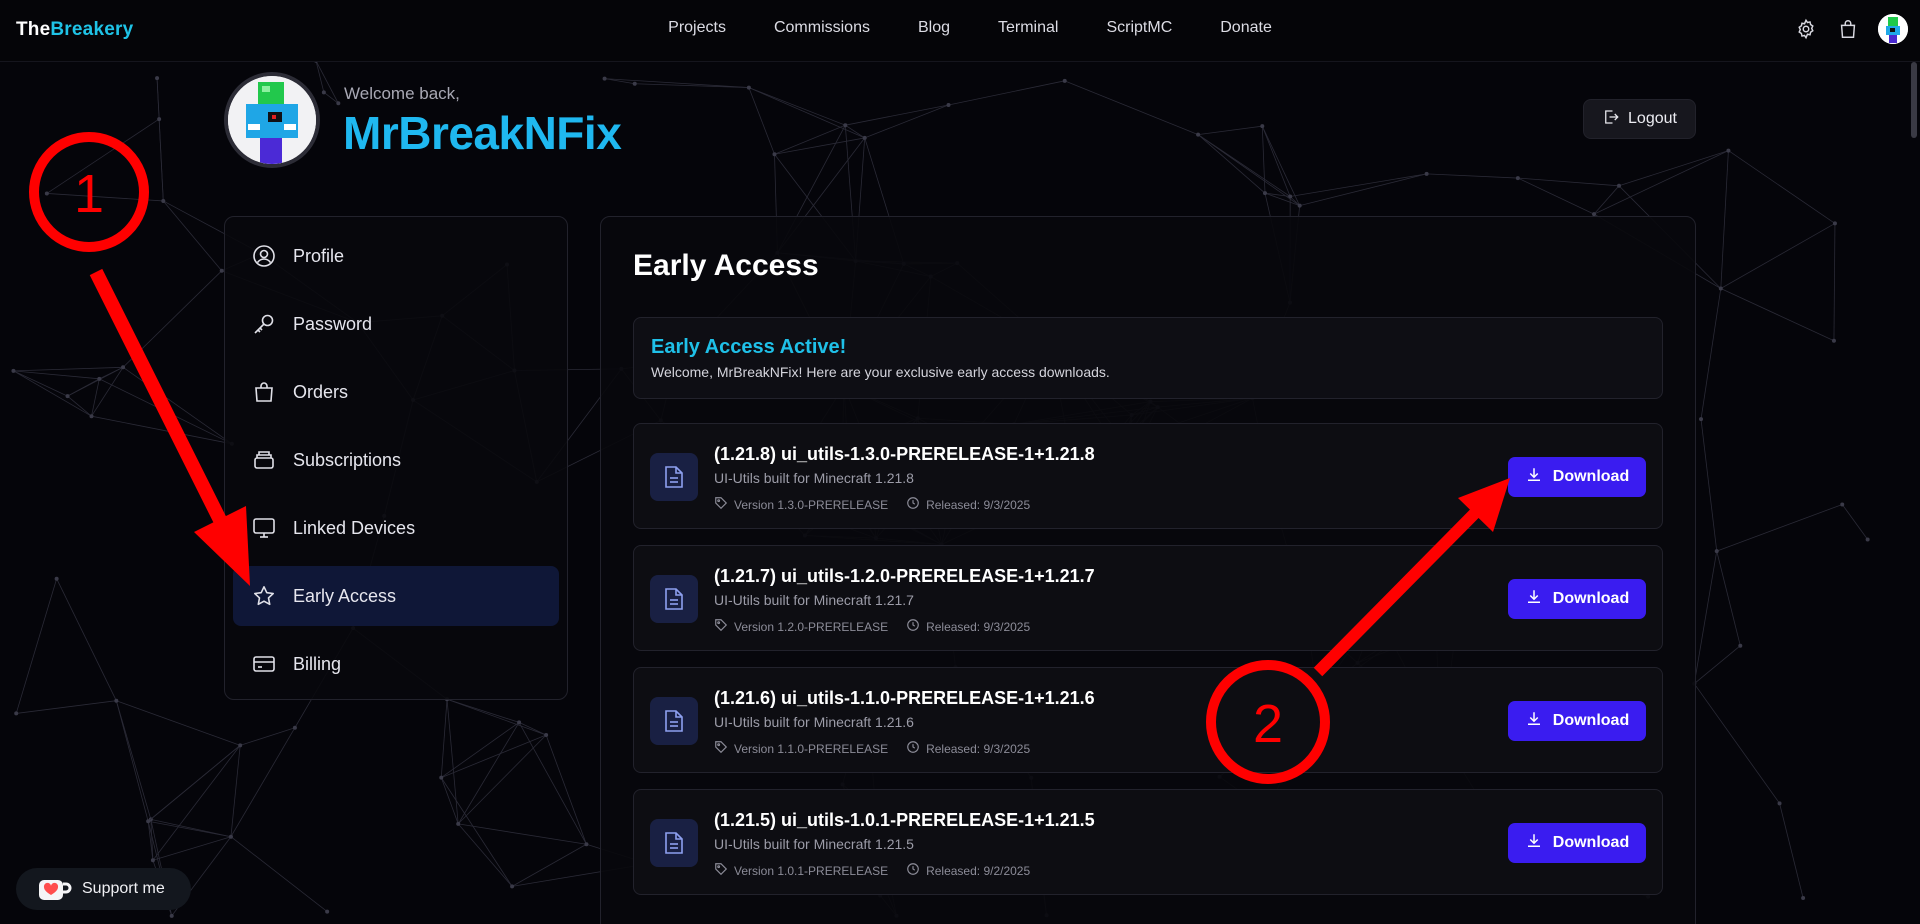 The image size is (1920, 924). Describe the element at coordinates (396, 664) in the screenshot. I see `sidebar-item-billing: Billing` at that location.